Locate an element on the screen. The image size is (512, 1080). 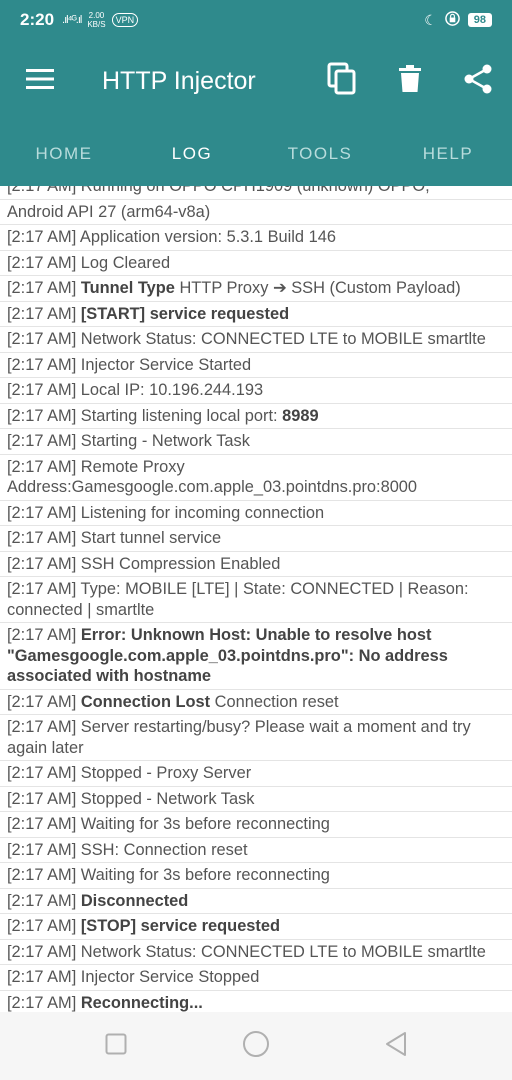
vpn-badge: VPN is located at coordinates (125, 20).